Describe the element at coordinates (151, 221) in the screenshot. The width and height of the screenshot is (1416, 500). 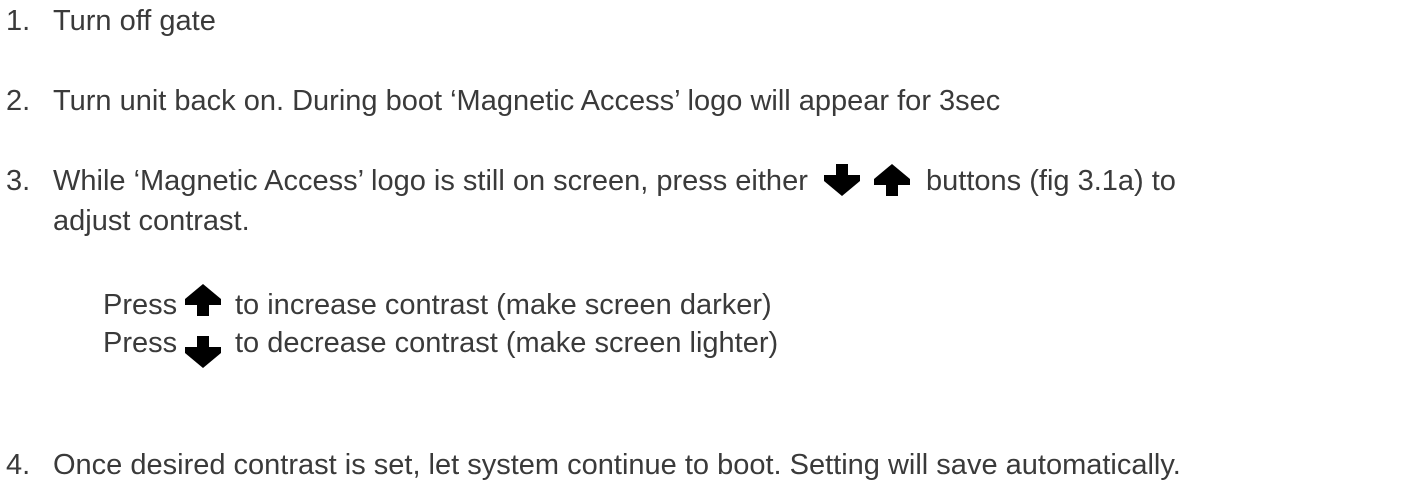
I see `step-3-continuation: adjust contrast.` at that location.